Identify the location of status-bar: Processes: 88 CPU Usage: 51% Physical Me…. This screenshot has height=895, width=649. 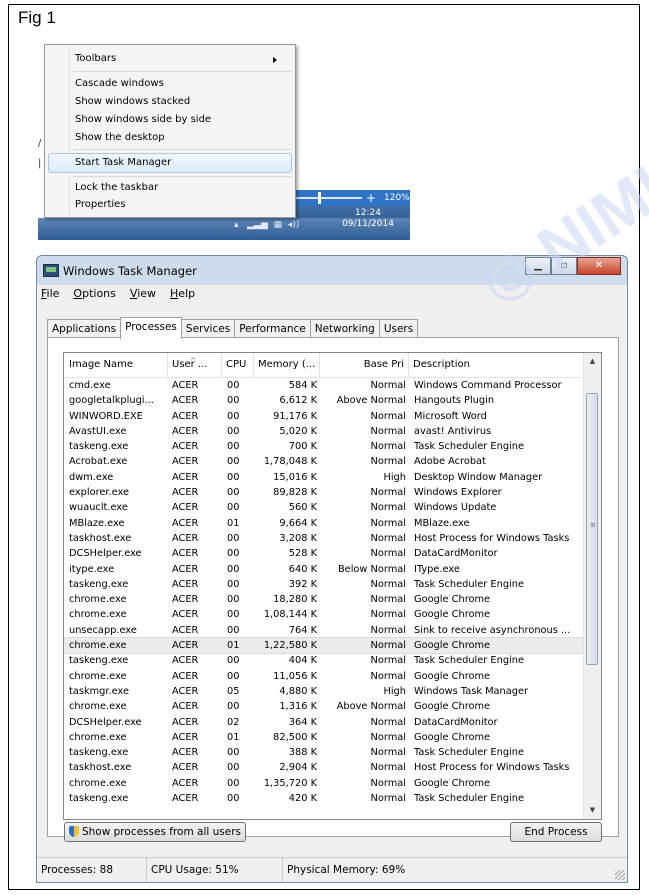
(332, 869).